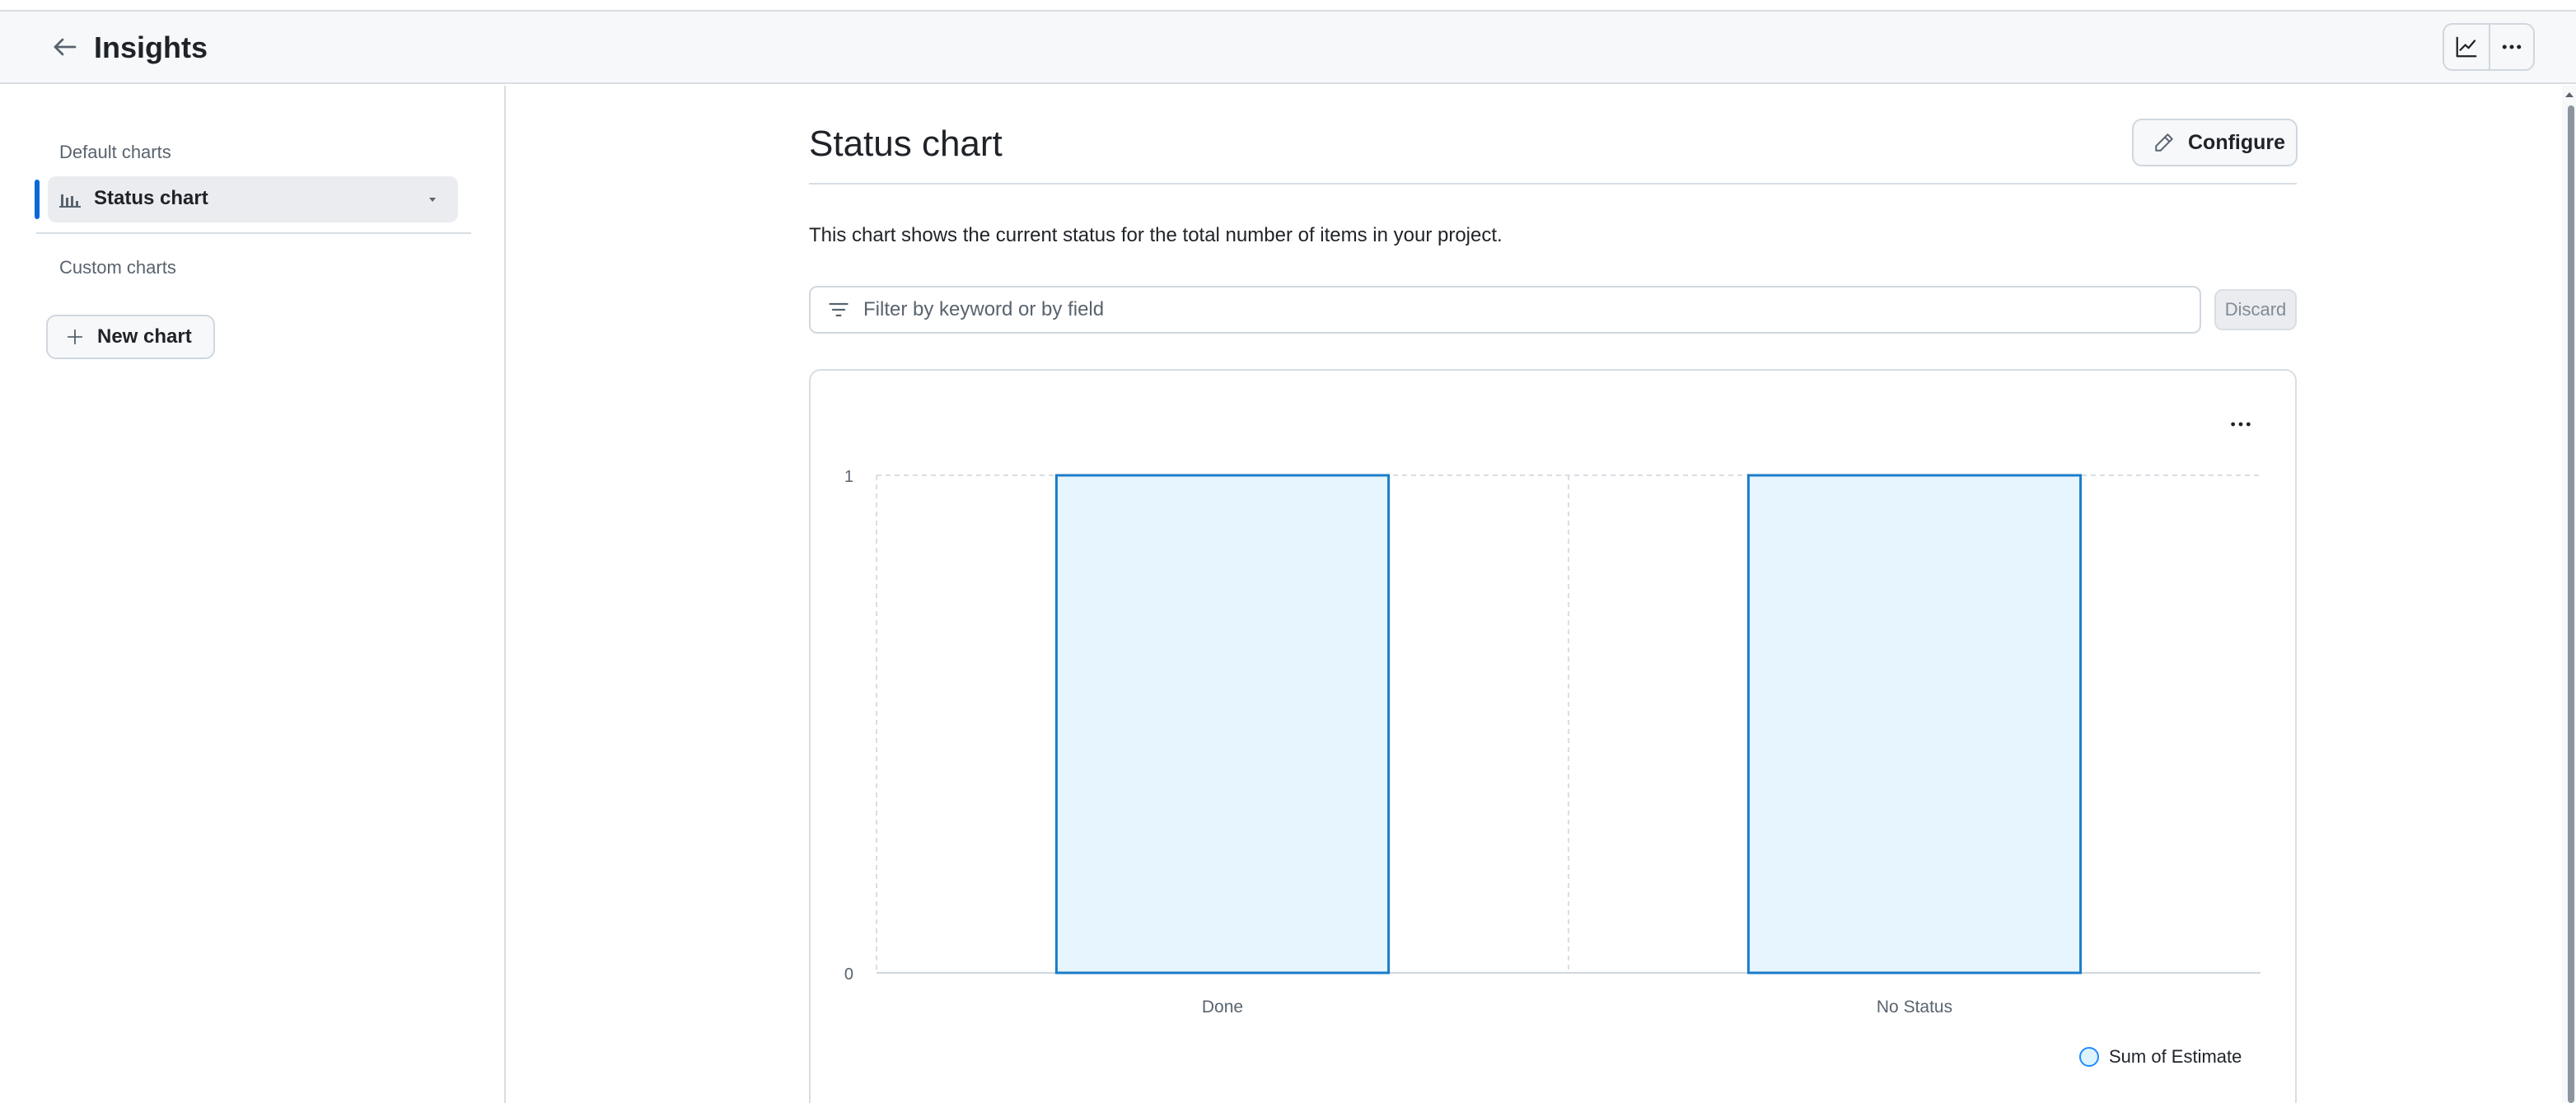 Image resolution: width=2576 pixels, height=1103 pixels. What do you see at coordinates (253, 199) in the screenshot?
I see `sidebar-item-status-chart: Status chart` at bounding box center [253, 199].